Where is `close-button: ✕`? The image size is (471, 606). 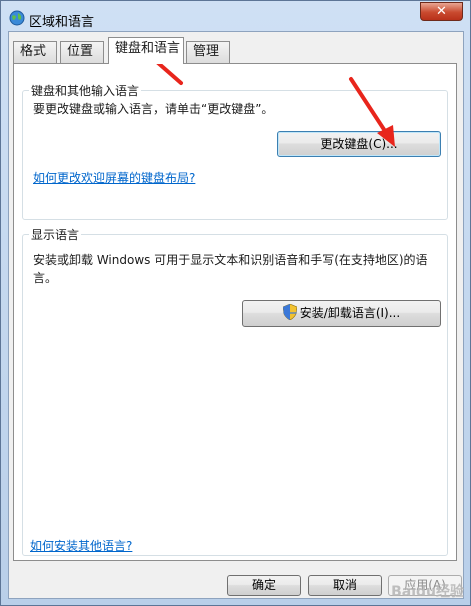
close-button: ✕ is located at coordinates (441, 11).